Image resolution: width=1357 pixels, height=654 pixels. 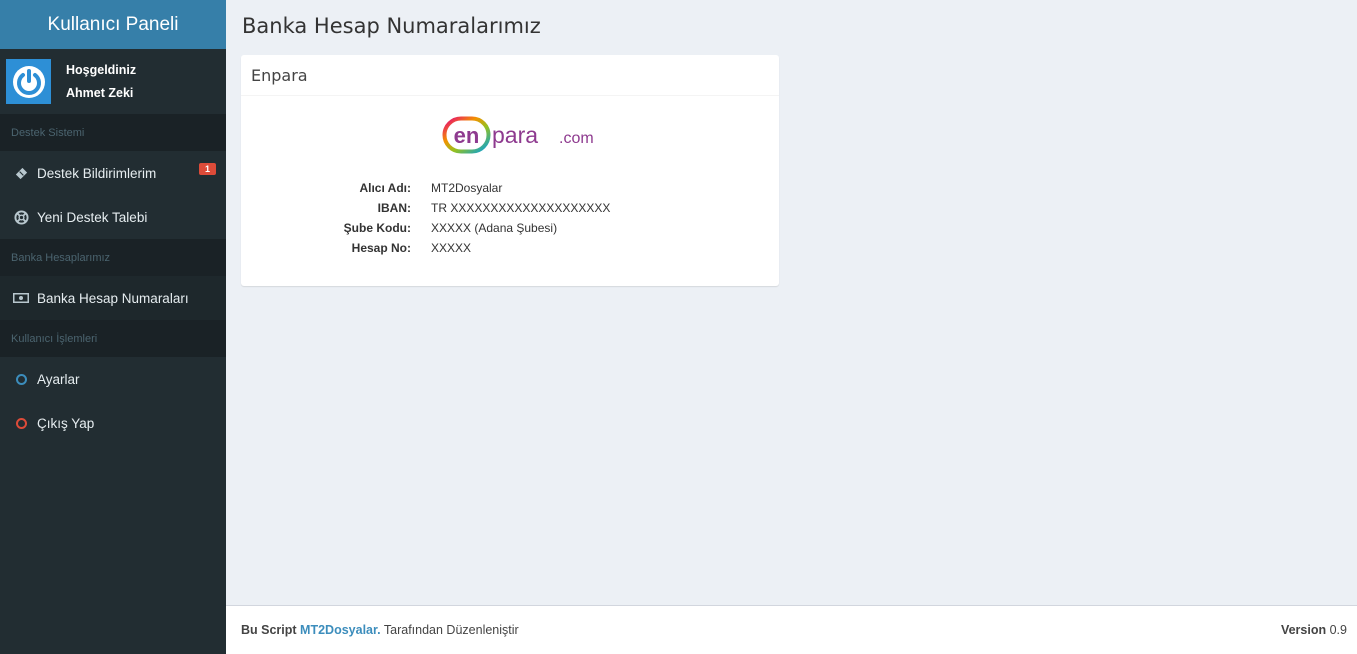 I want to click on sidebar-item-bank-accounts: Banka Hesap Numaraları, so click(x=113, y=298).